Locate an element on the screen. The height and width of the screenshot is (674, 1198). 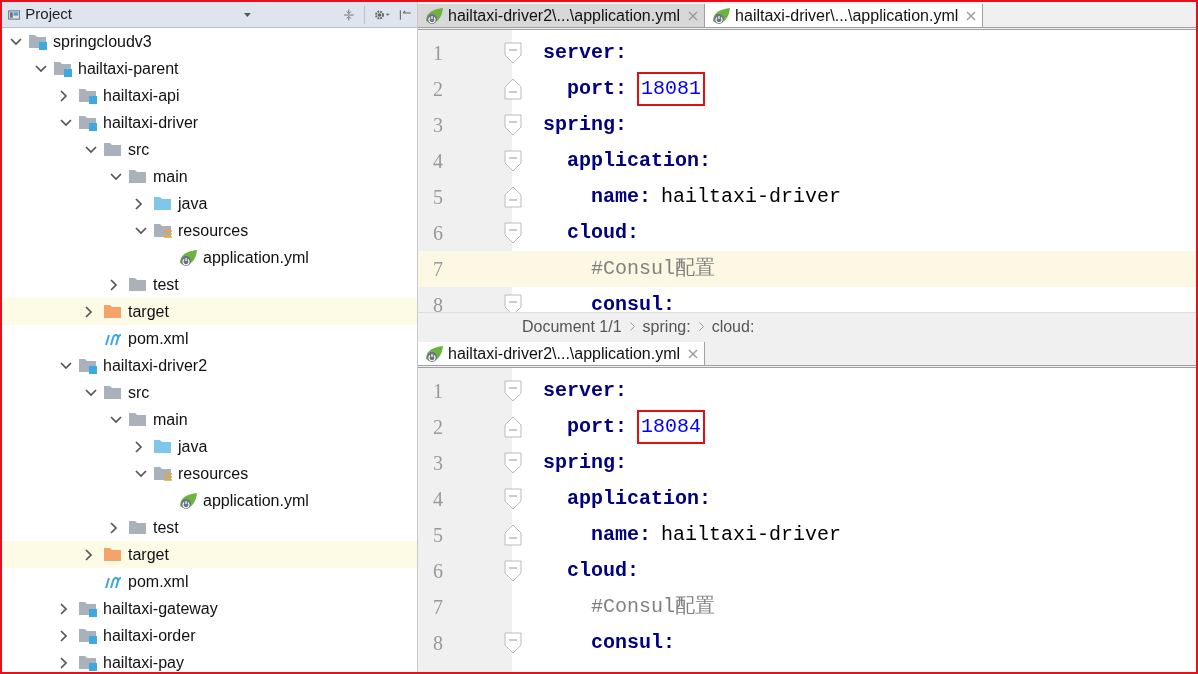
tree-row: hailtaxi-pay is located at coordinates (209, 660).